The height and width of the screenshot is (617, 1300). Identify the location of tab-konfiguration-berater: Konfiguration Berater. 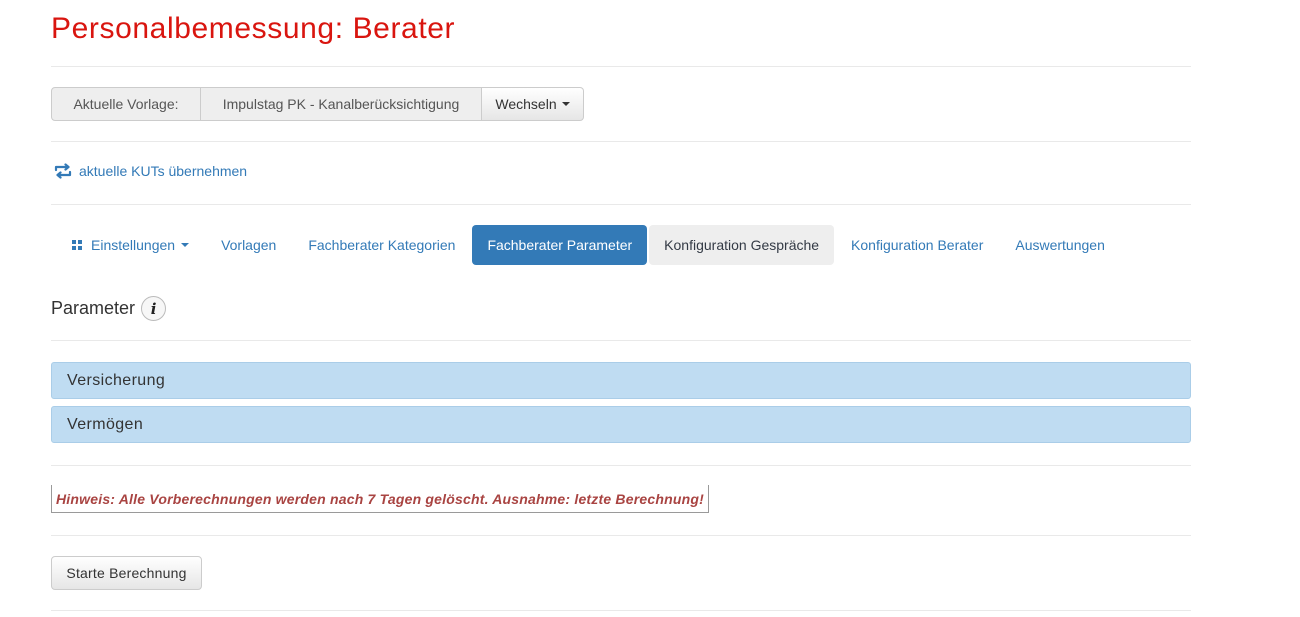
(917, 245).